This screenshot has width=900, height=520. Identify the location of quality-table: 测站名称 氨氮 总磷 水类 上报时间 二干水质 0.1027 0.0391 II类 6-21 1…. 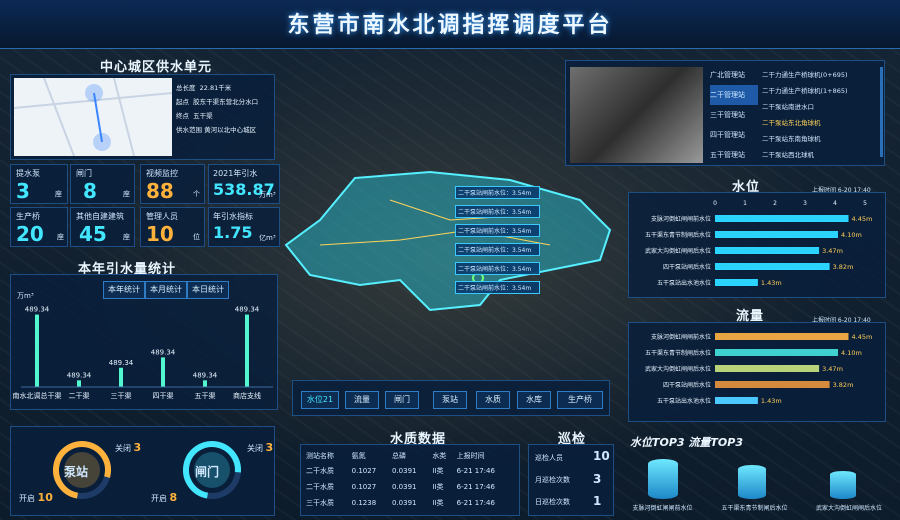
(411, 480).